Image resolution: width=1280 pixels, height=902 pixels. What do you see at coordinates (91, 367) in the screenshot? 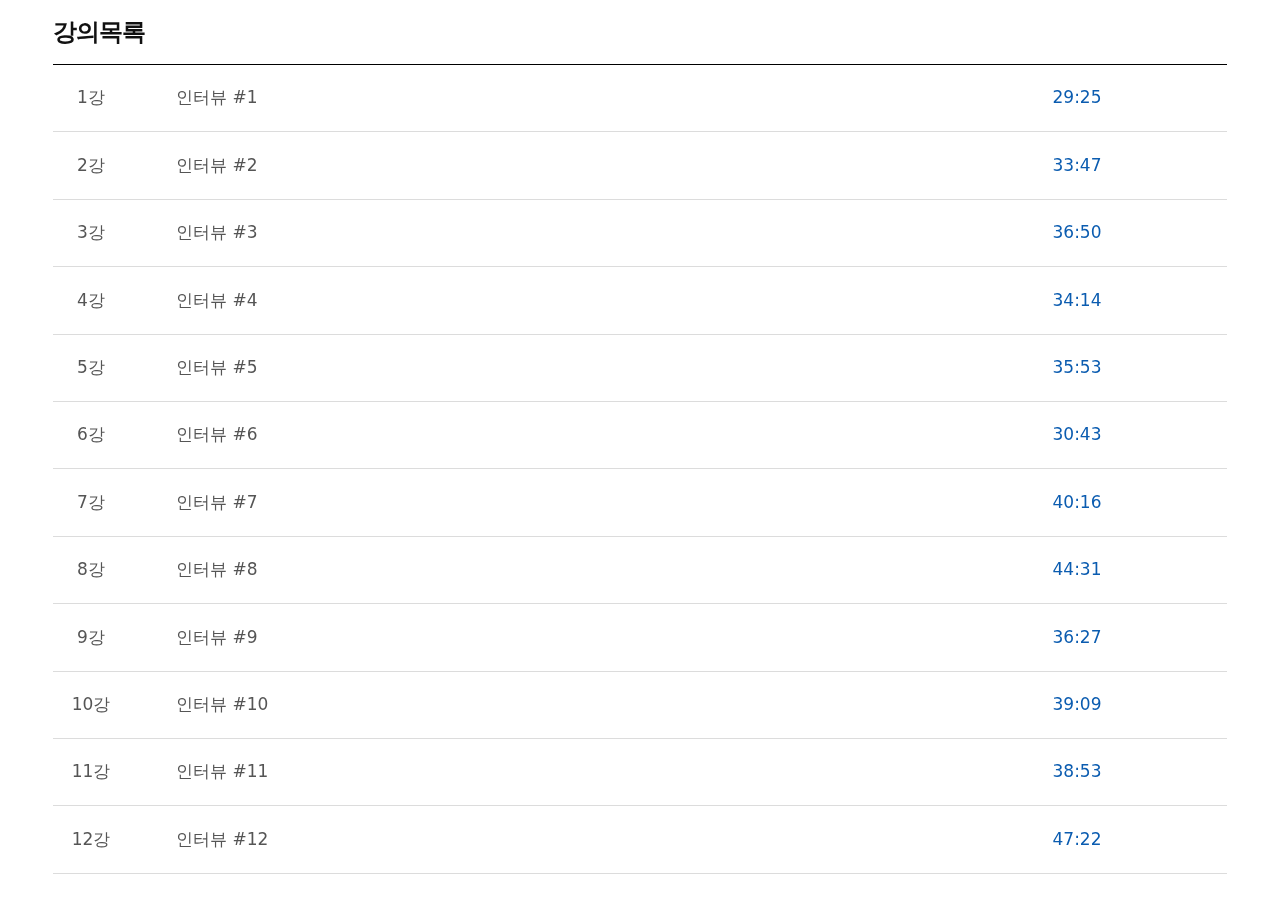
I see `lecture-number: 5강` at bounding box center [91, 367].